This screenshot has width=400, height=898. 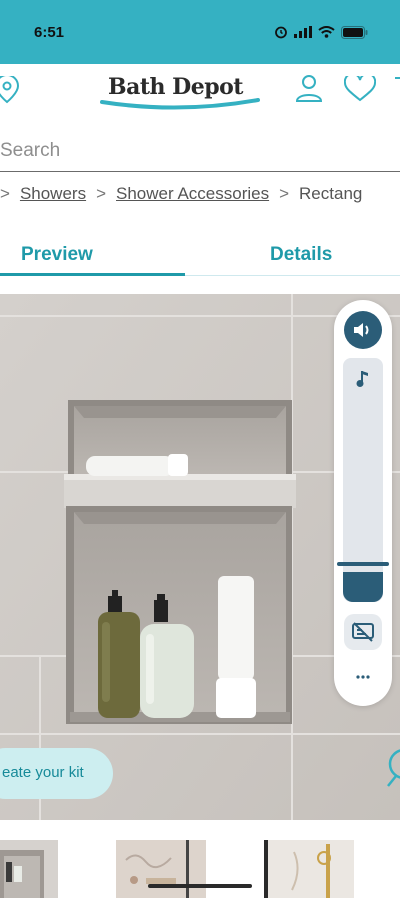 I want to click on speaker-icon, so click(x=361, y=330).